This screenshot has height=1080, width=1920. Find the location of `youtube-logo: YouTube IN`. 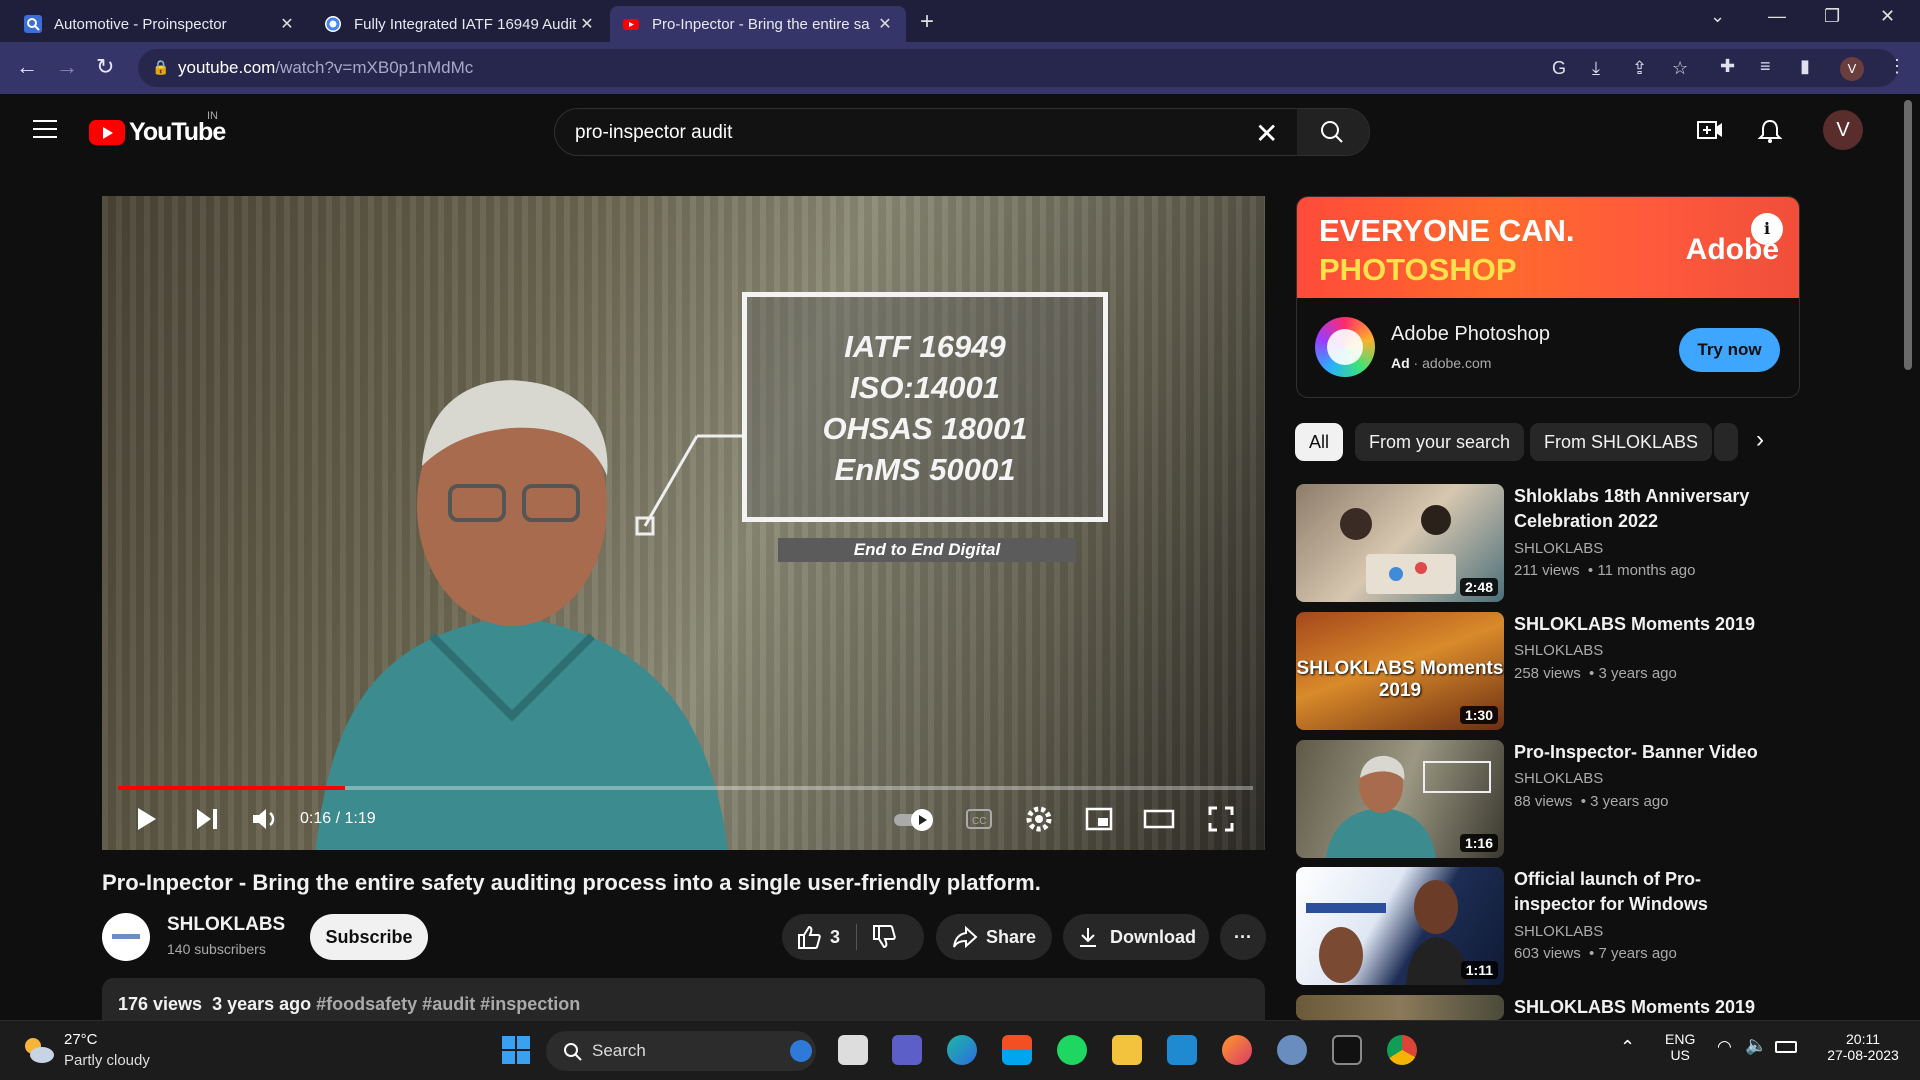

youtube-logo: YouTube IN is located at coordinates (157, 128).